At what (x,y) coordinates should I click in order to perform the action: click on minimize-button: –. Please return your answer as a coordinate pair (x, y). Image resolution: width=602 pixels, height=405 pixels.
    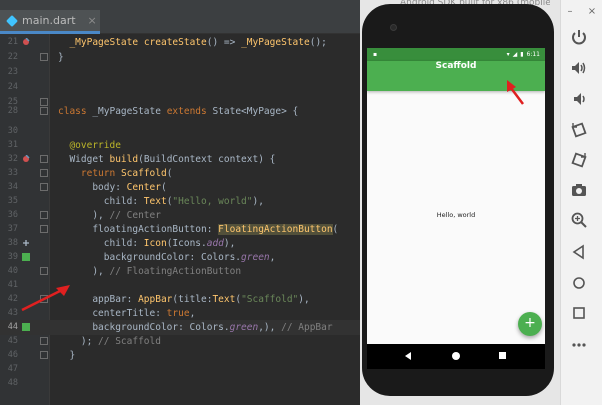
    Looking at the image, I should click on (570, 11).